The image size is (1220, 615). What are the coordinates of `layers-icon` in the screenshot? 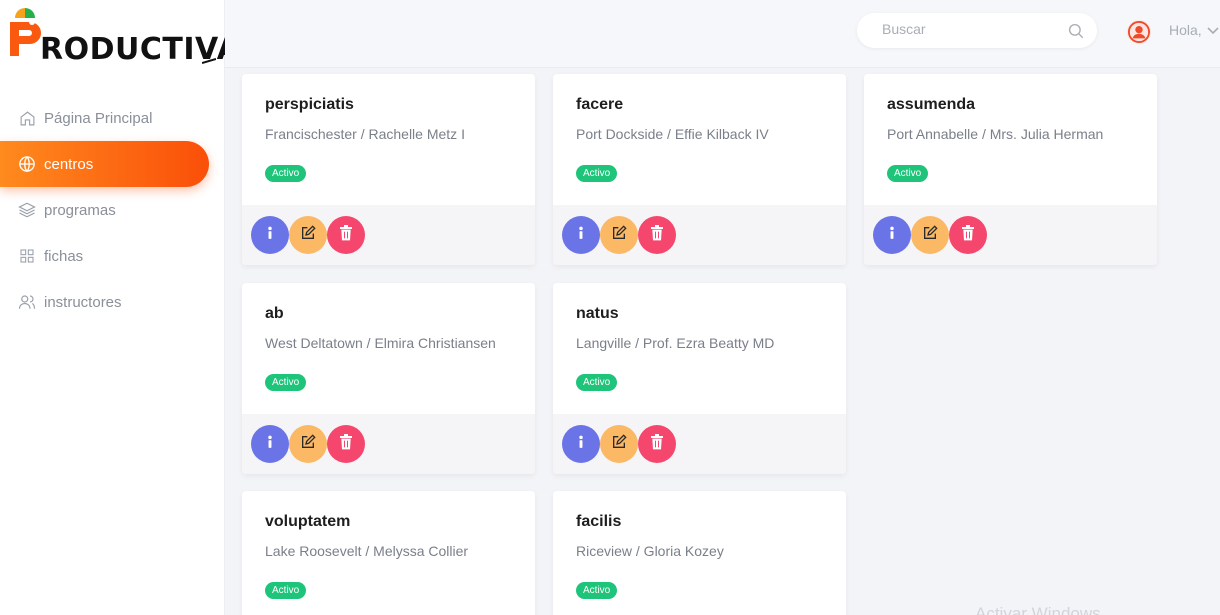 It's located at (27, 210).